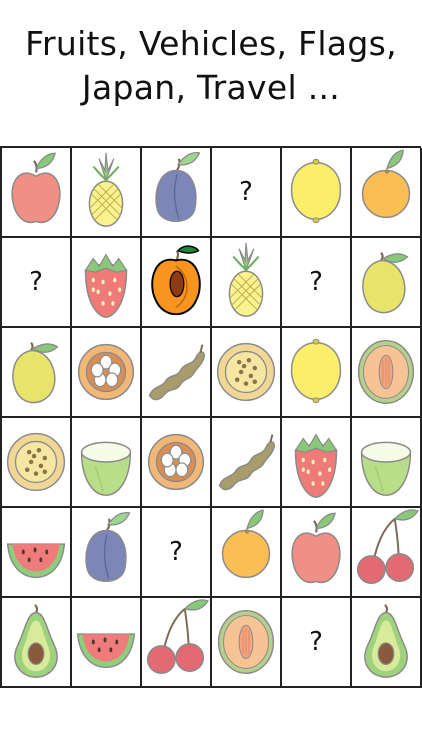 The image size is (422, 750). I want to click on headline-line-1: Fruits, Vehicles, Flags,, so click(211, 43).